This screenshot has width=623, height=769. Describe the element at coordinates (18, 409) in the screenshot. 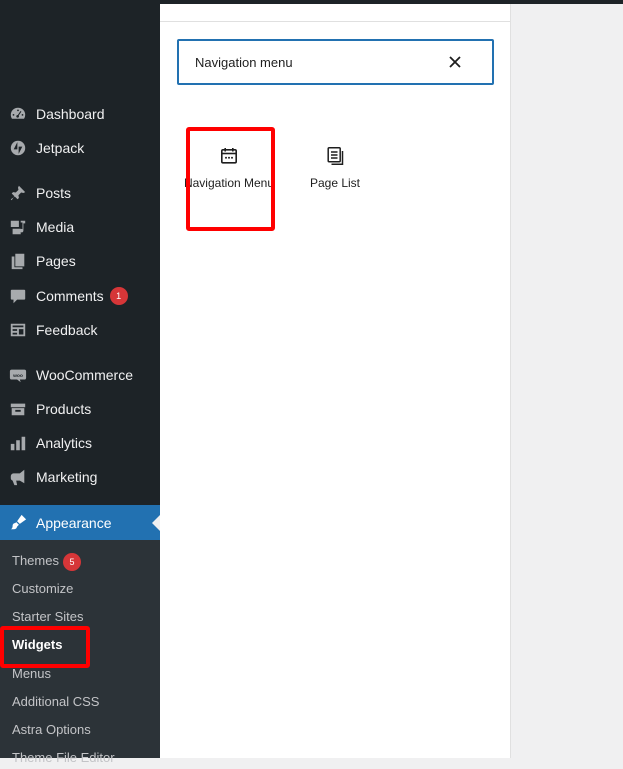

I see `archive-icon` at that location.